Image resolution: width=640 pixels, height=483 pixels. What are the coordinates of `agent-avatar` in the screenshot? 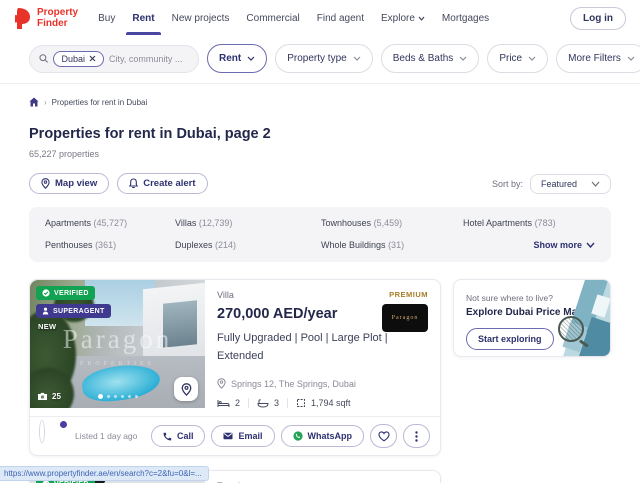 It's located at (54, 434).